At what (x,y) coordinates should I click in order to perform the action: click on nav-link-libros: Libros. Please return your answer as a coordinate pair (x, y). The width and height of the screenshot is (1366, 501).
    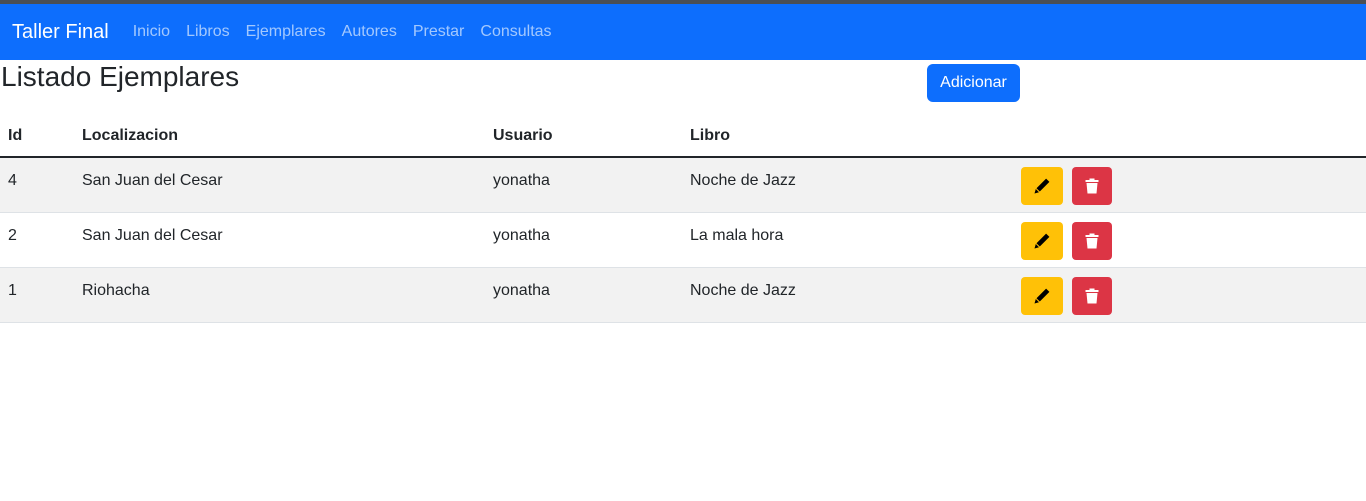
    Looking at the image, I should click on (208, 32).